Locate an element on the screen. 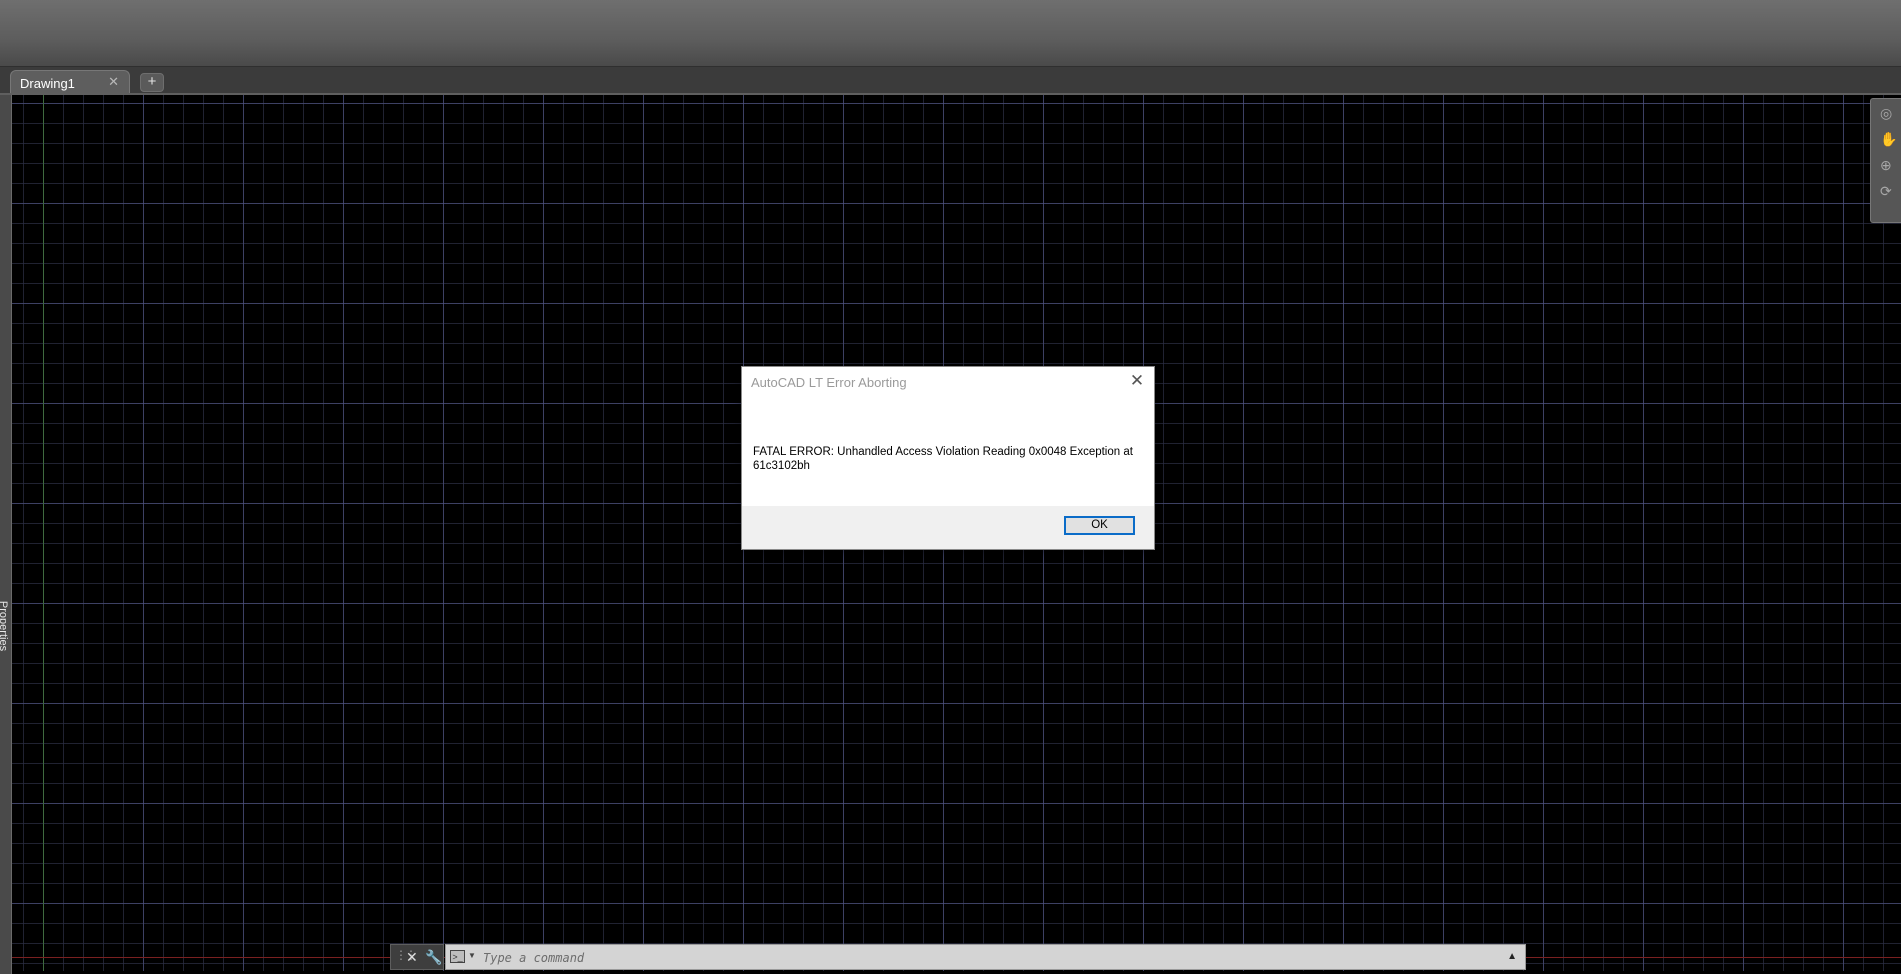  new-tab-button: + is located at coordinates (152, 82).